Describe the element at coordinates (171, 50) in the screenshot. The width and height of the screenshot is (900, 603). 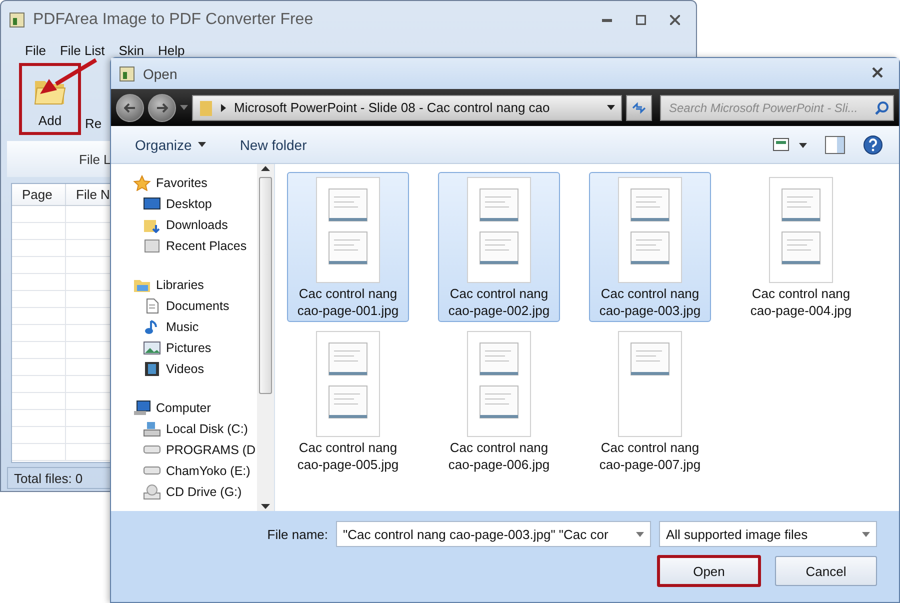
I see `menu-item: Help` at that location.